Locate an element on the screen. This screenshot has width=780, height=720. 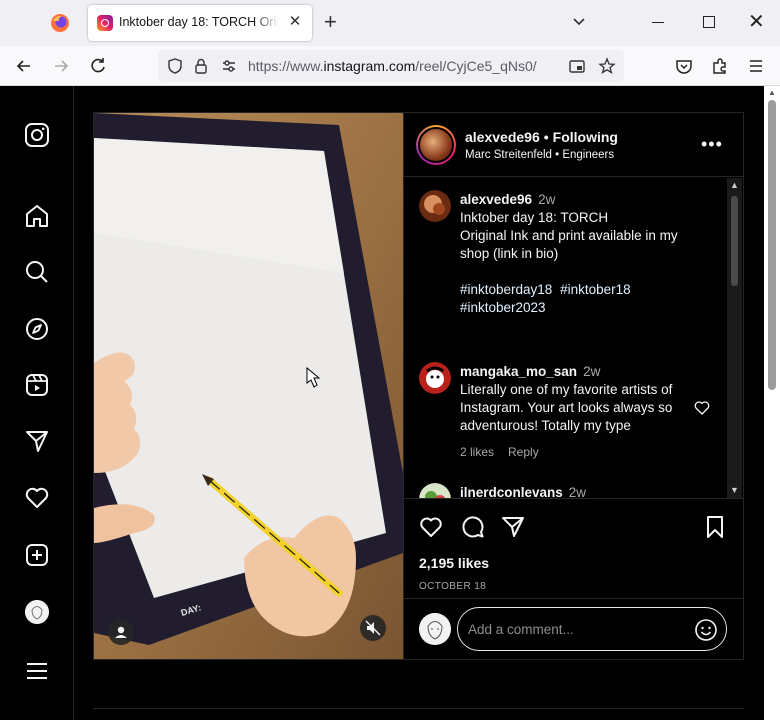
instagram-favicon-icon is located at coordinates (105, 23).